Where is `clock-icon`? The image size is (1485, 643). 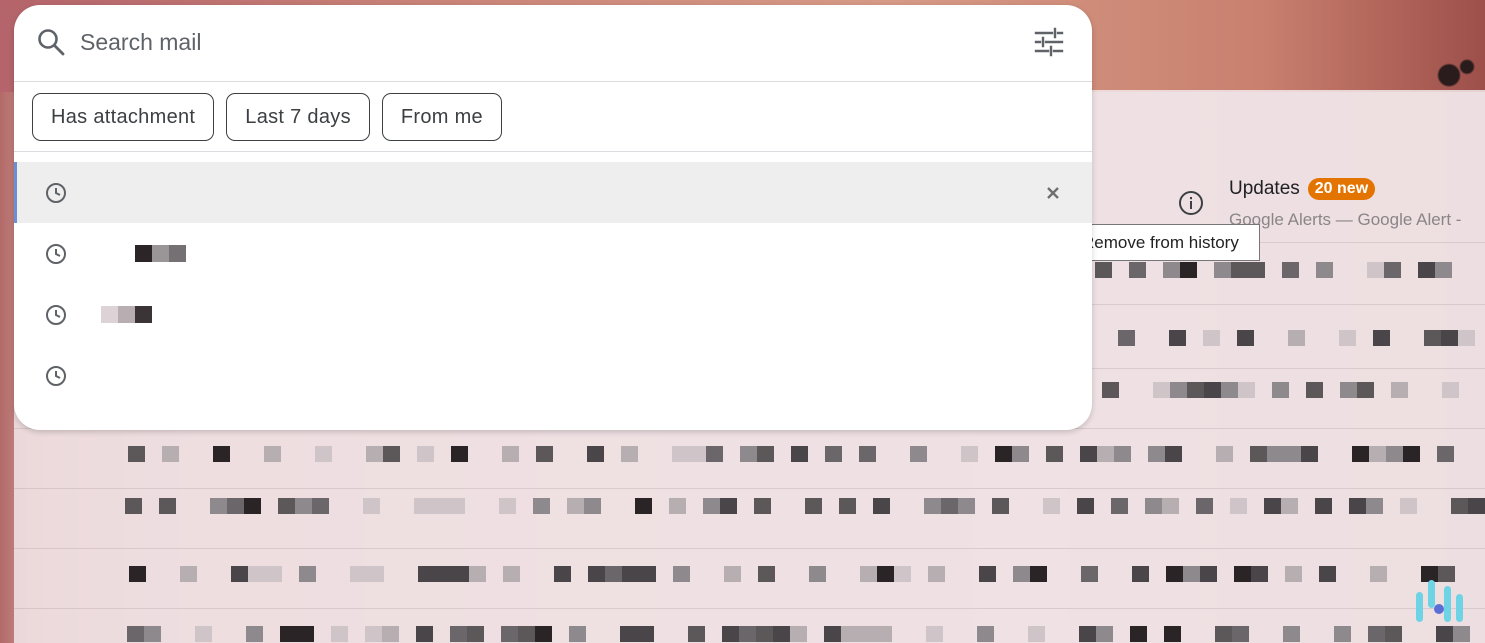 clock-icon is located at coordinates (56, 193).